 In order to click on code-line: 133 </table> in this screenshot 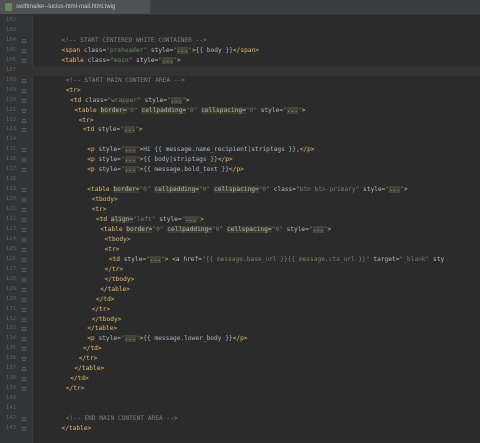, I will do `click(240, 329)`.